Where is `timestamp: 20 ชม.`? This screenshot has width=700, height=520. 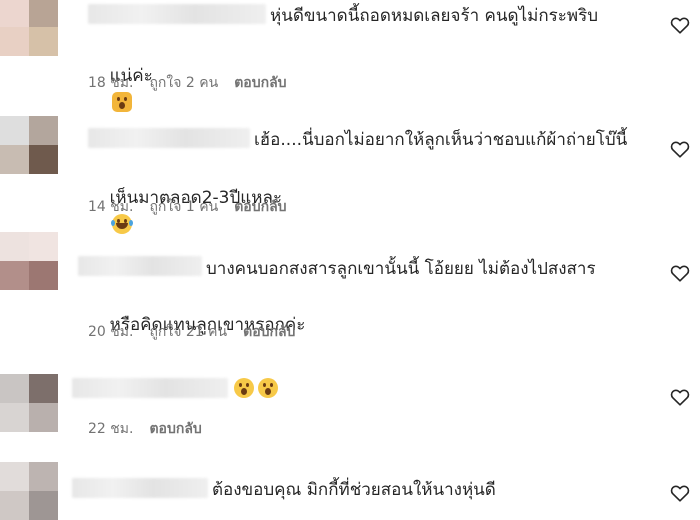 timestamp: 20 ชม. is located at coordinates (110, 332).